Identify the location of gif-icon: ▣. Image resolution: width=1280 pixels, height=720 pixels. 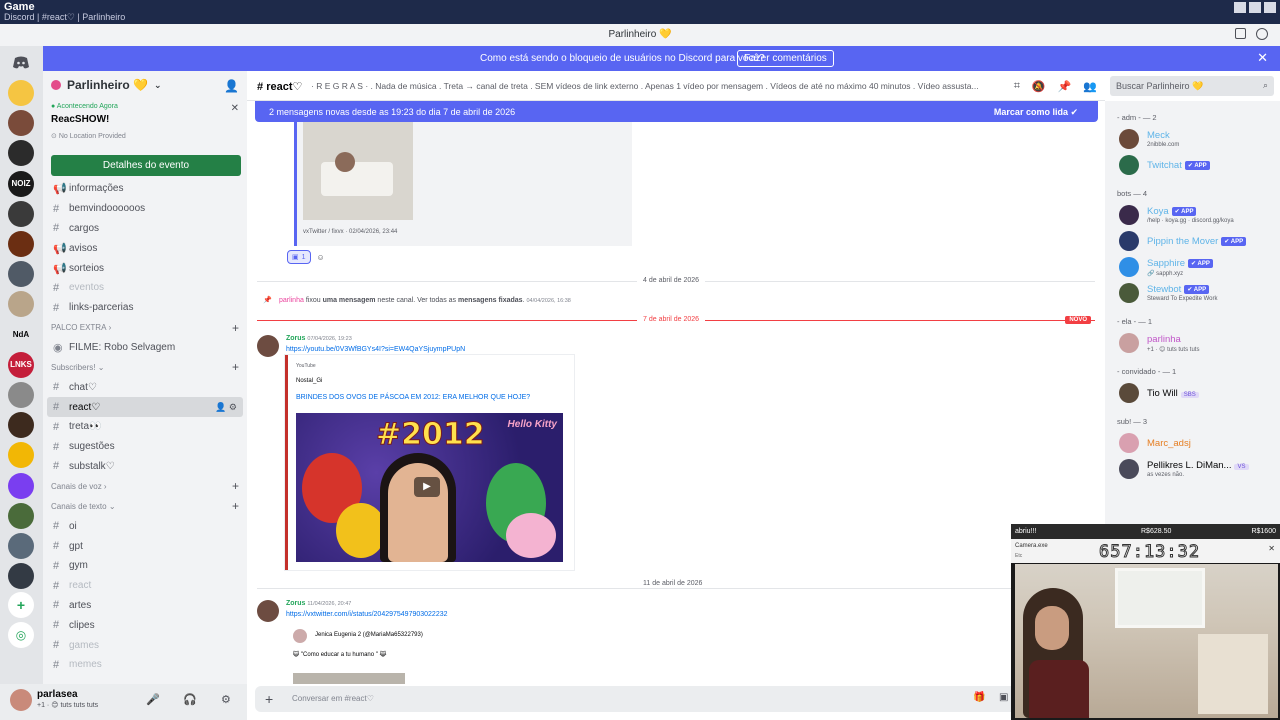
(1003, 697).